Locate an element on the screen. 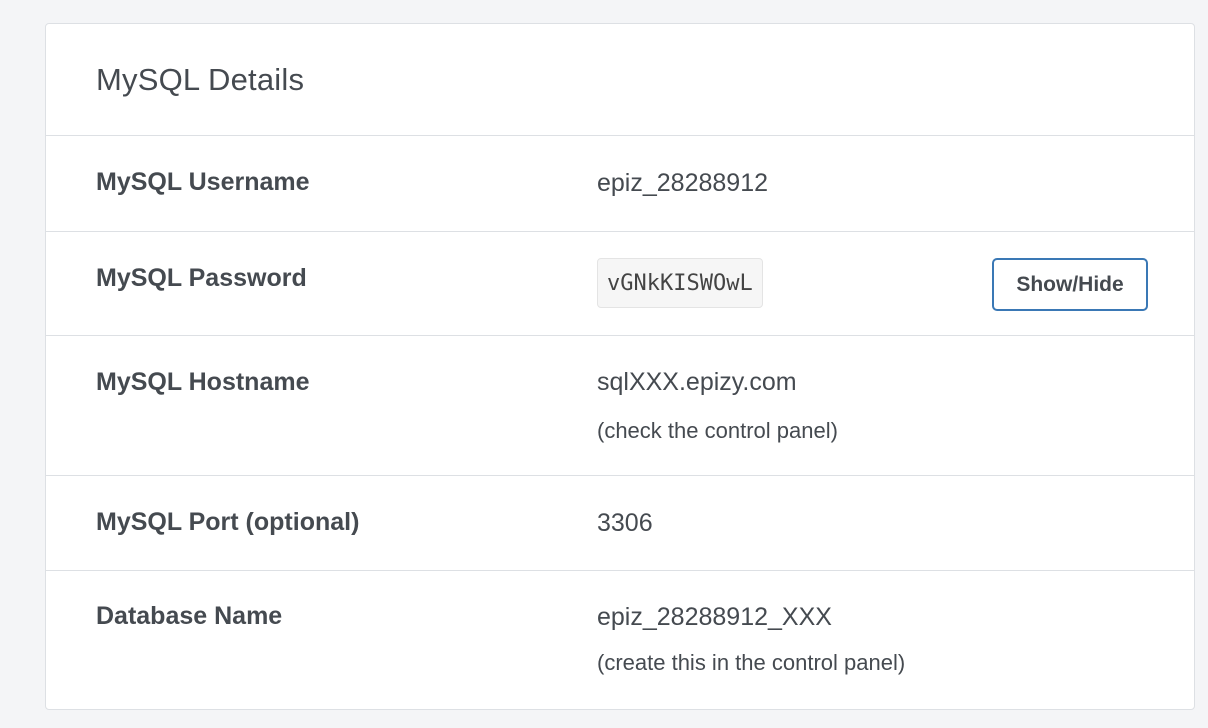  detail-row-port: MySQL Port (optional) 3306 is located at coordinates (620, 523).